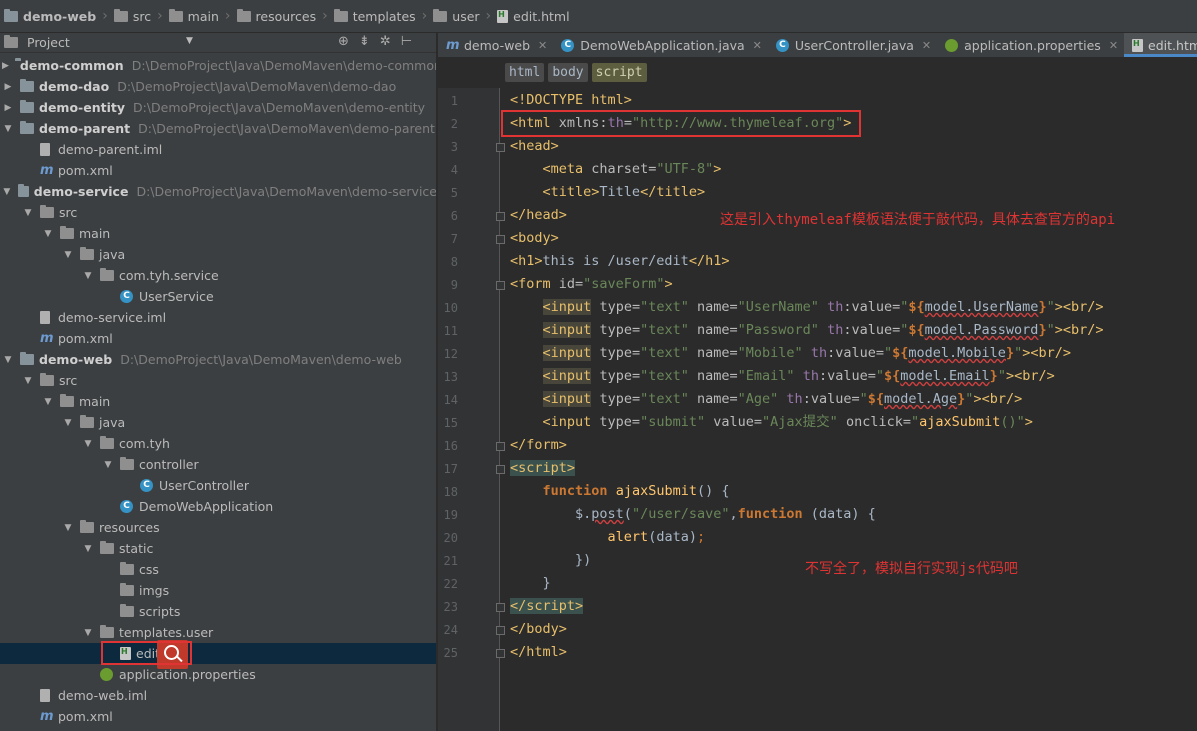 The height and width of the screenshot is (731, 1197). What do you see at coordinates (852, 45) in the screenshot?
I see `tab-user-controller: C UserController.java ✕` at bounding box center [852, 45].